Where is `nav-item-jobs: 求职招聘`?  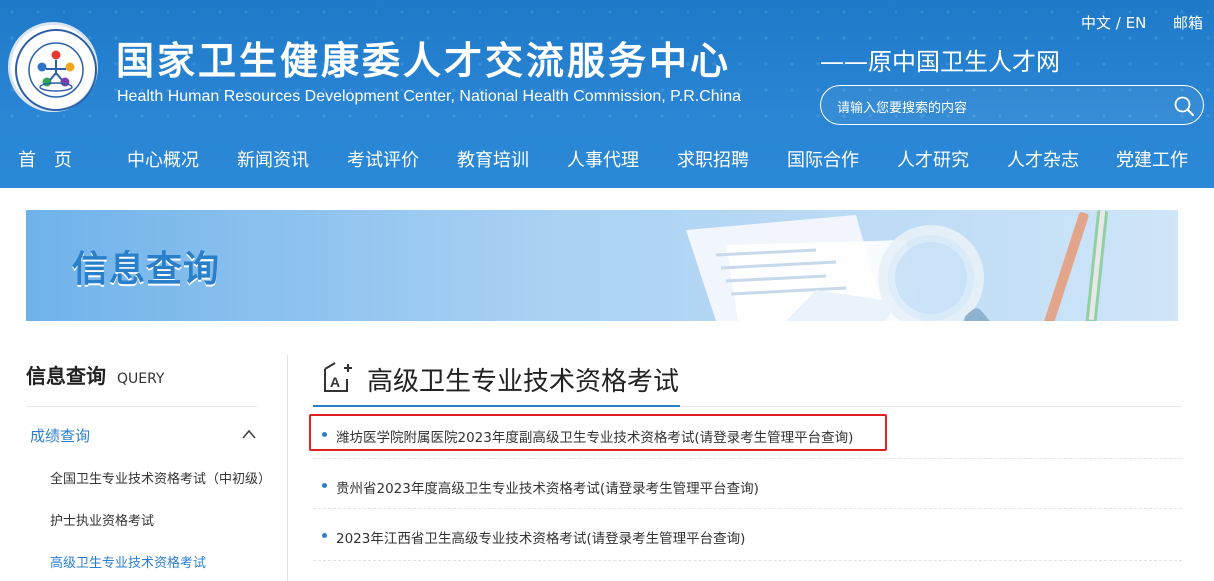 nav-item-jobs: 求职招聘 is located at coordinates (713, 159).